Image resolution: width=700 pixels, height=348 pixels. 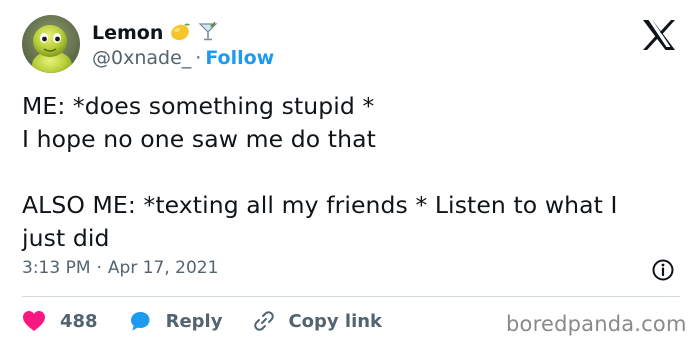 What do you see at coordinates (56, 268) in the screenshot?
I see `tweet-time: 3:13 PM` at bounding box center [56, 268].